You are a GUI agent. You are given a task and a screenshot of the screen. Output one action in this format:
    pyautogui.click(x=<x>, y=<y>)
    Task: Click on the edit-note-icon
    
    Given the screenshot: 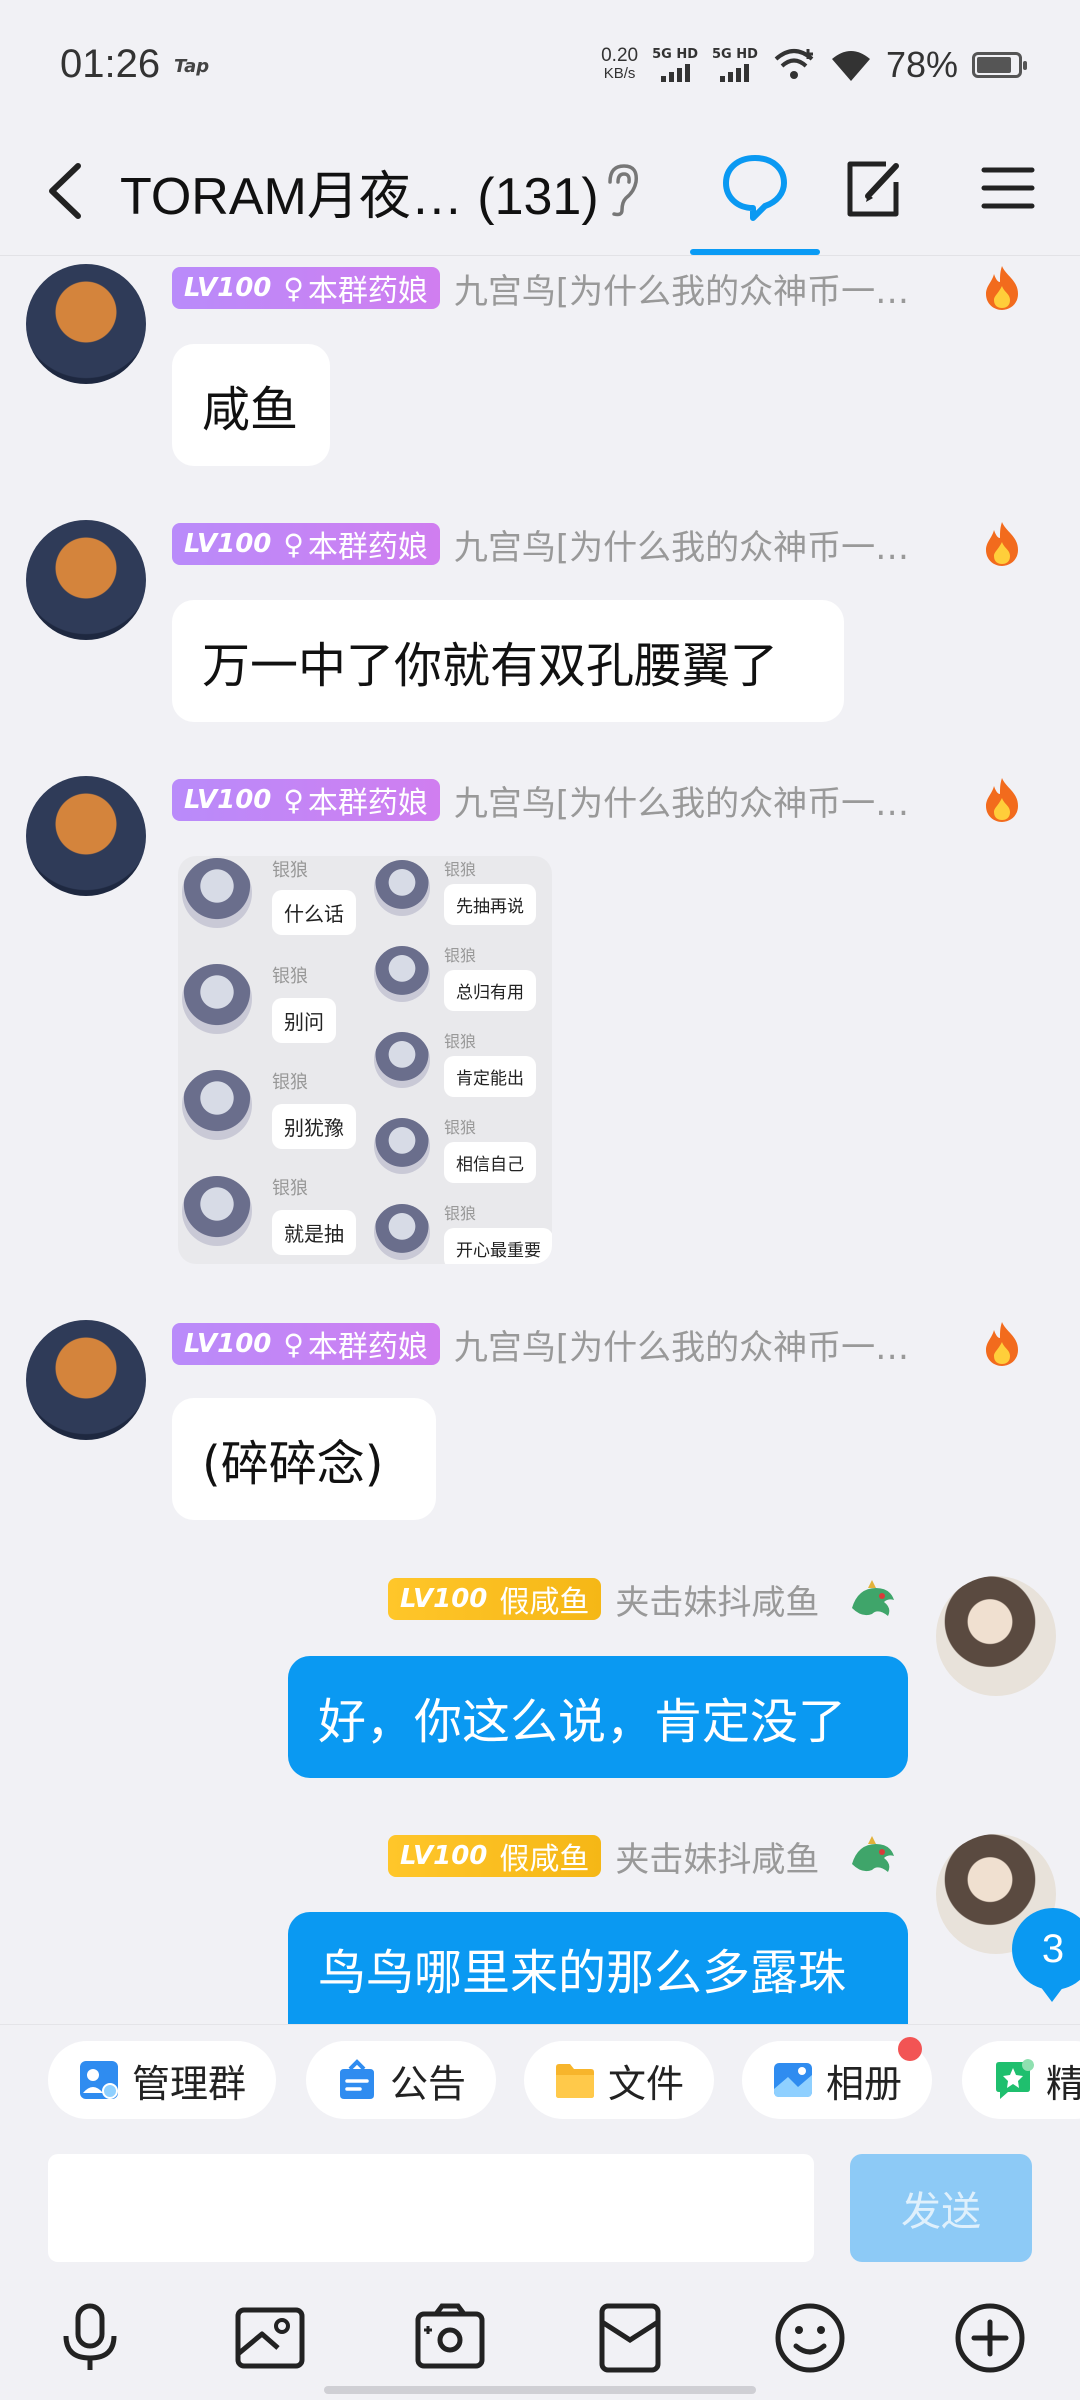 What is the action you would take?
    pyautogui.click(x=873, y=189)
    